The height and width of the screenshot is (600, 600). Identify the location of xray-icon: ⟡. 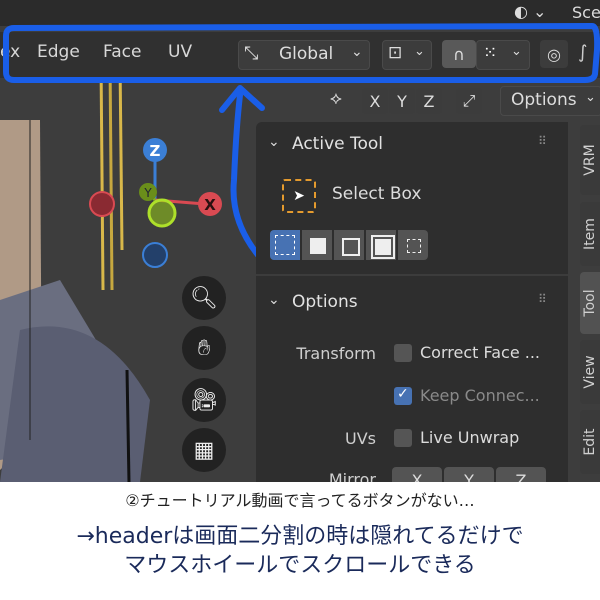
(336, 98).